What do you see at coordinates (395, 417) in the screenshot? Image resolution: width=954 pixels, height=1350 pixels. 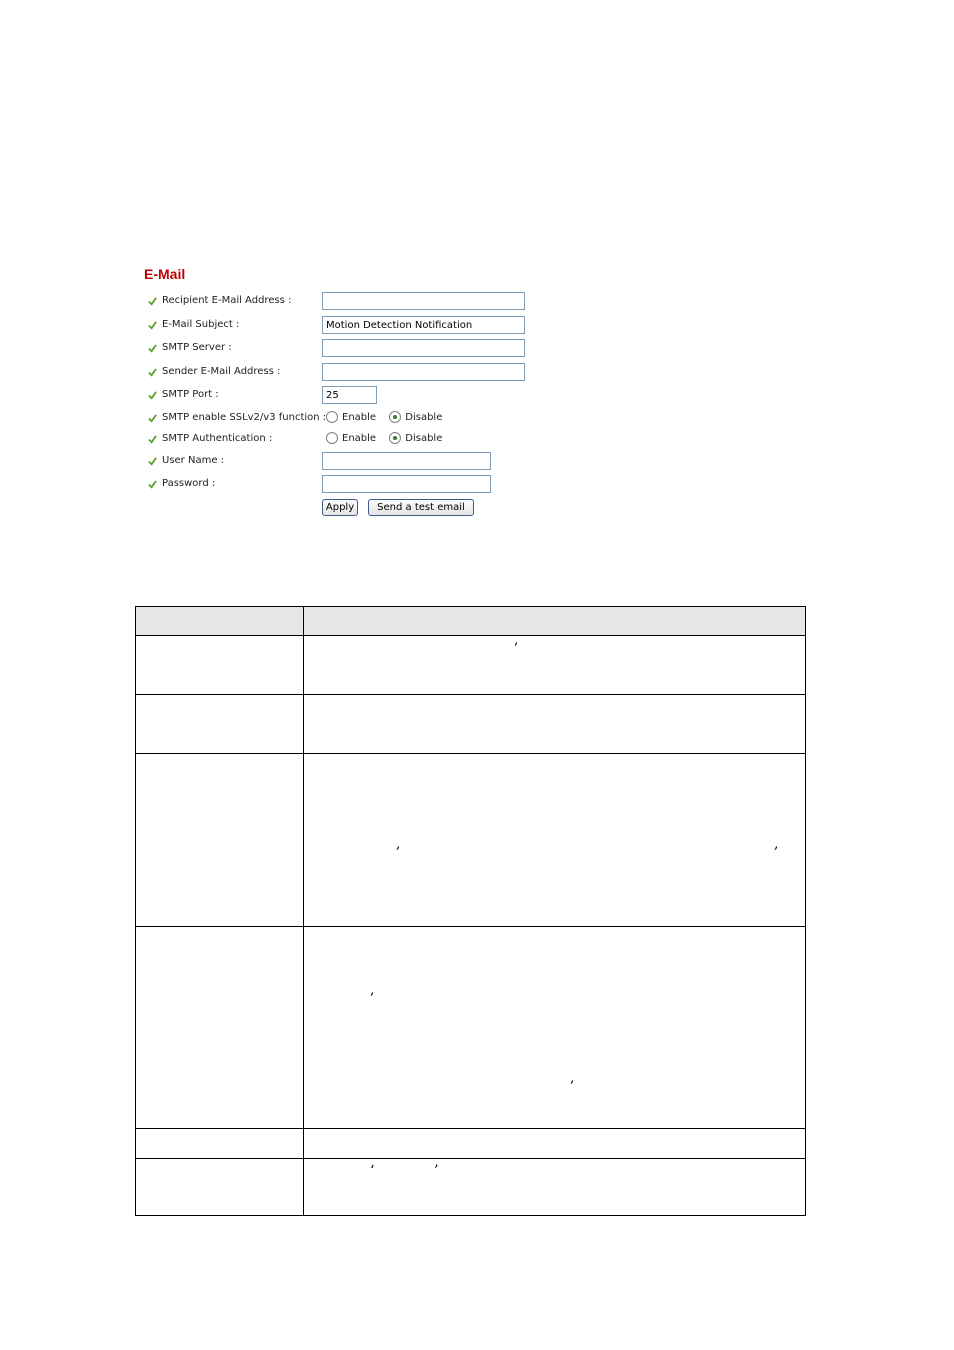 I see `ssl-disable-radio` at bounding box center [395, 417].